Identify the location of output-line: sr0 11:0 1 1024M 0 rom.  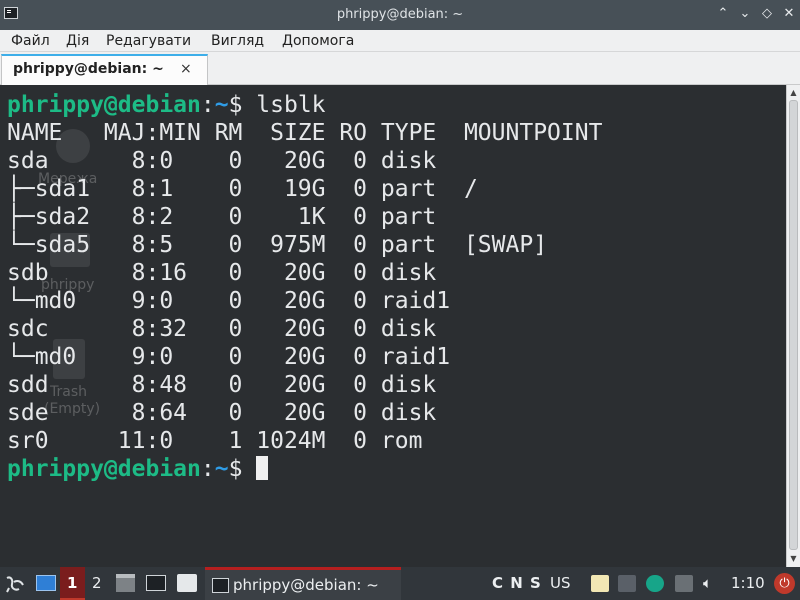
(215, 441).